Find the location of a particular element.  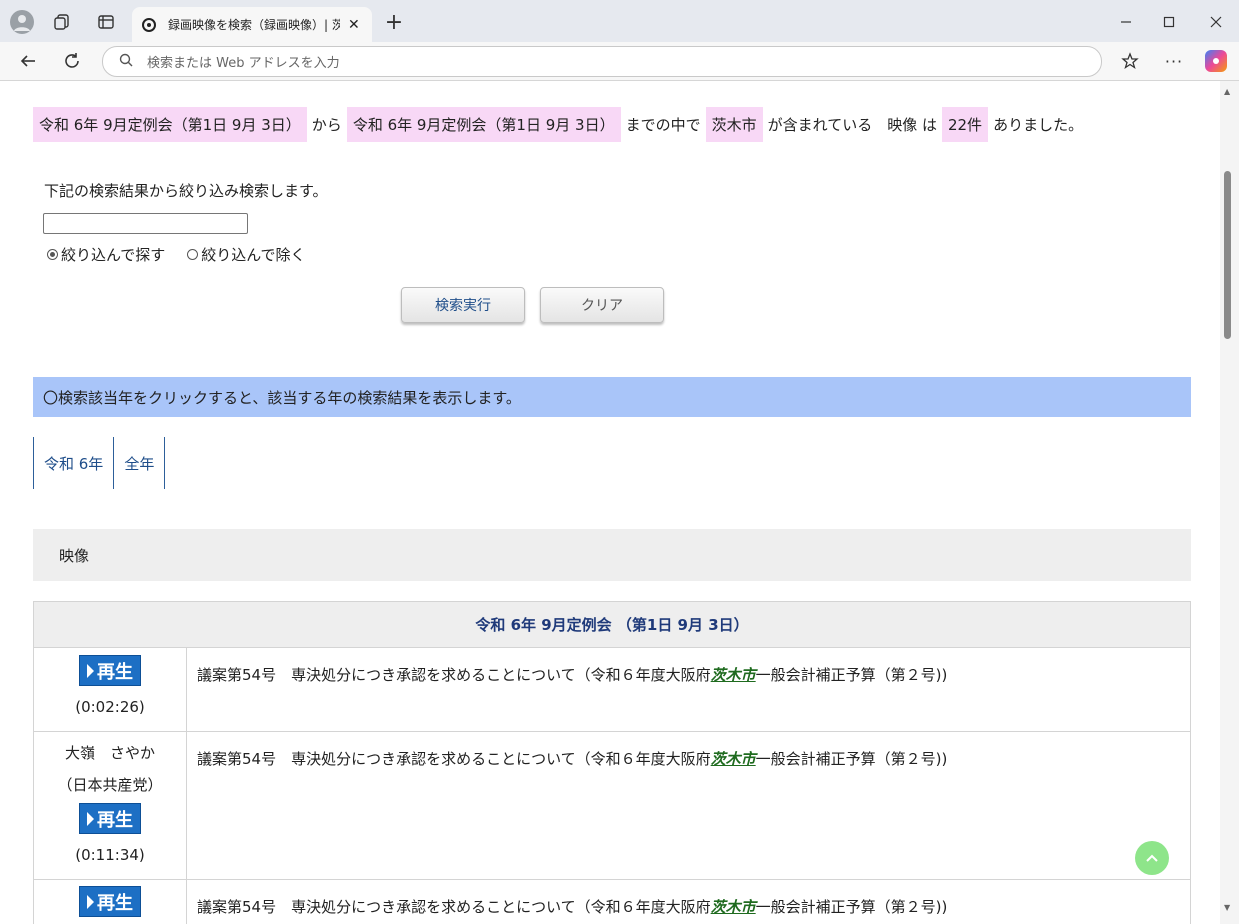

tab-close-icon: ✕ is located at coordinates (354, 25).